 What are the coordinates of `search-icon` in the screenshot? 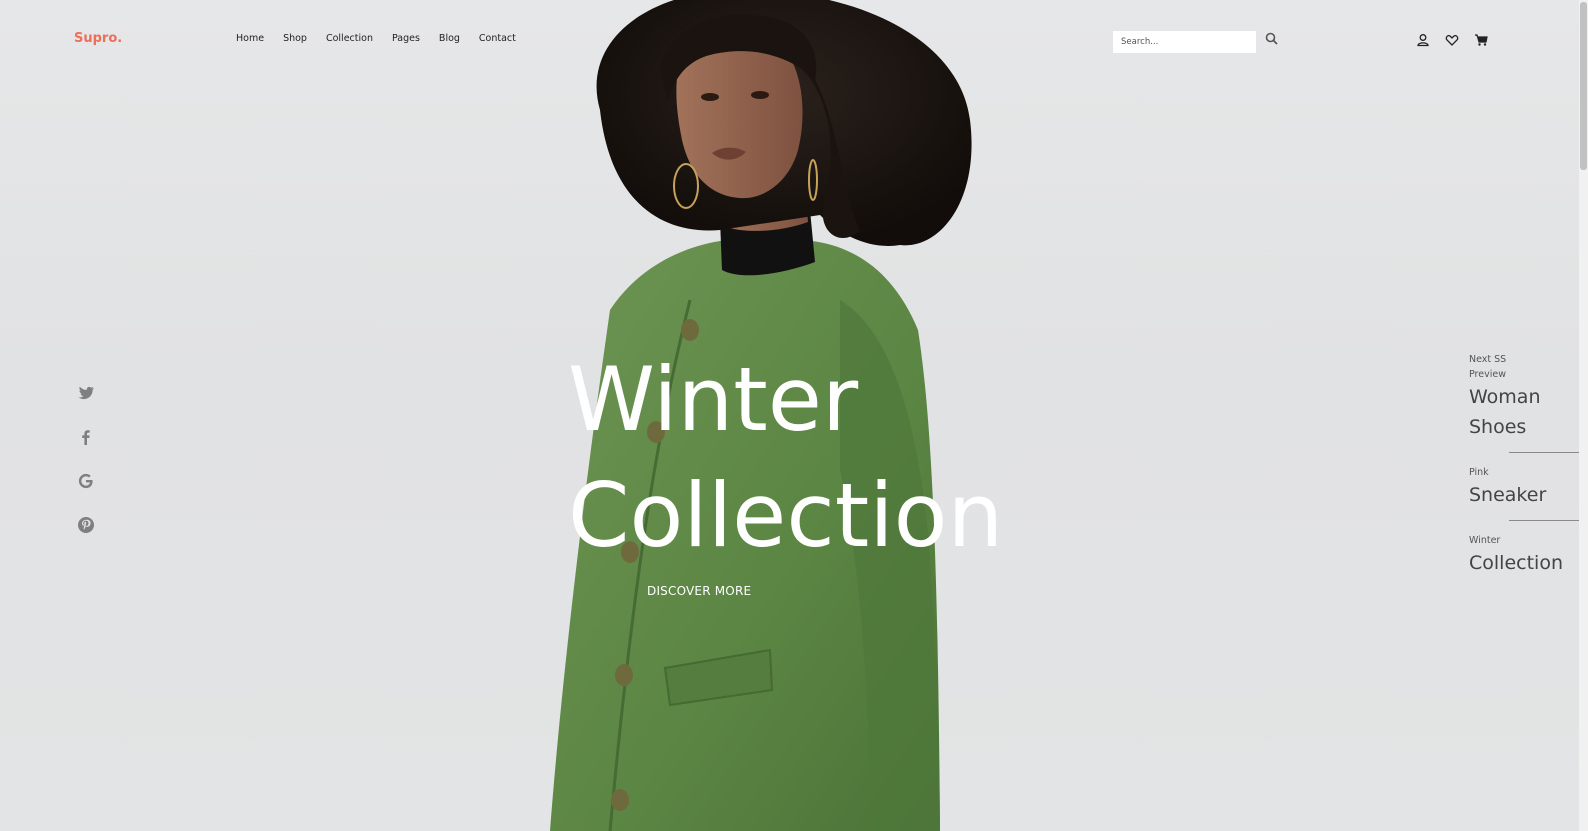 It's located at (1272, 38).